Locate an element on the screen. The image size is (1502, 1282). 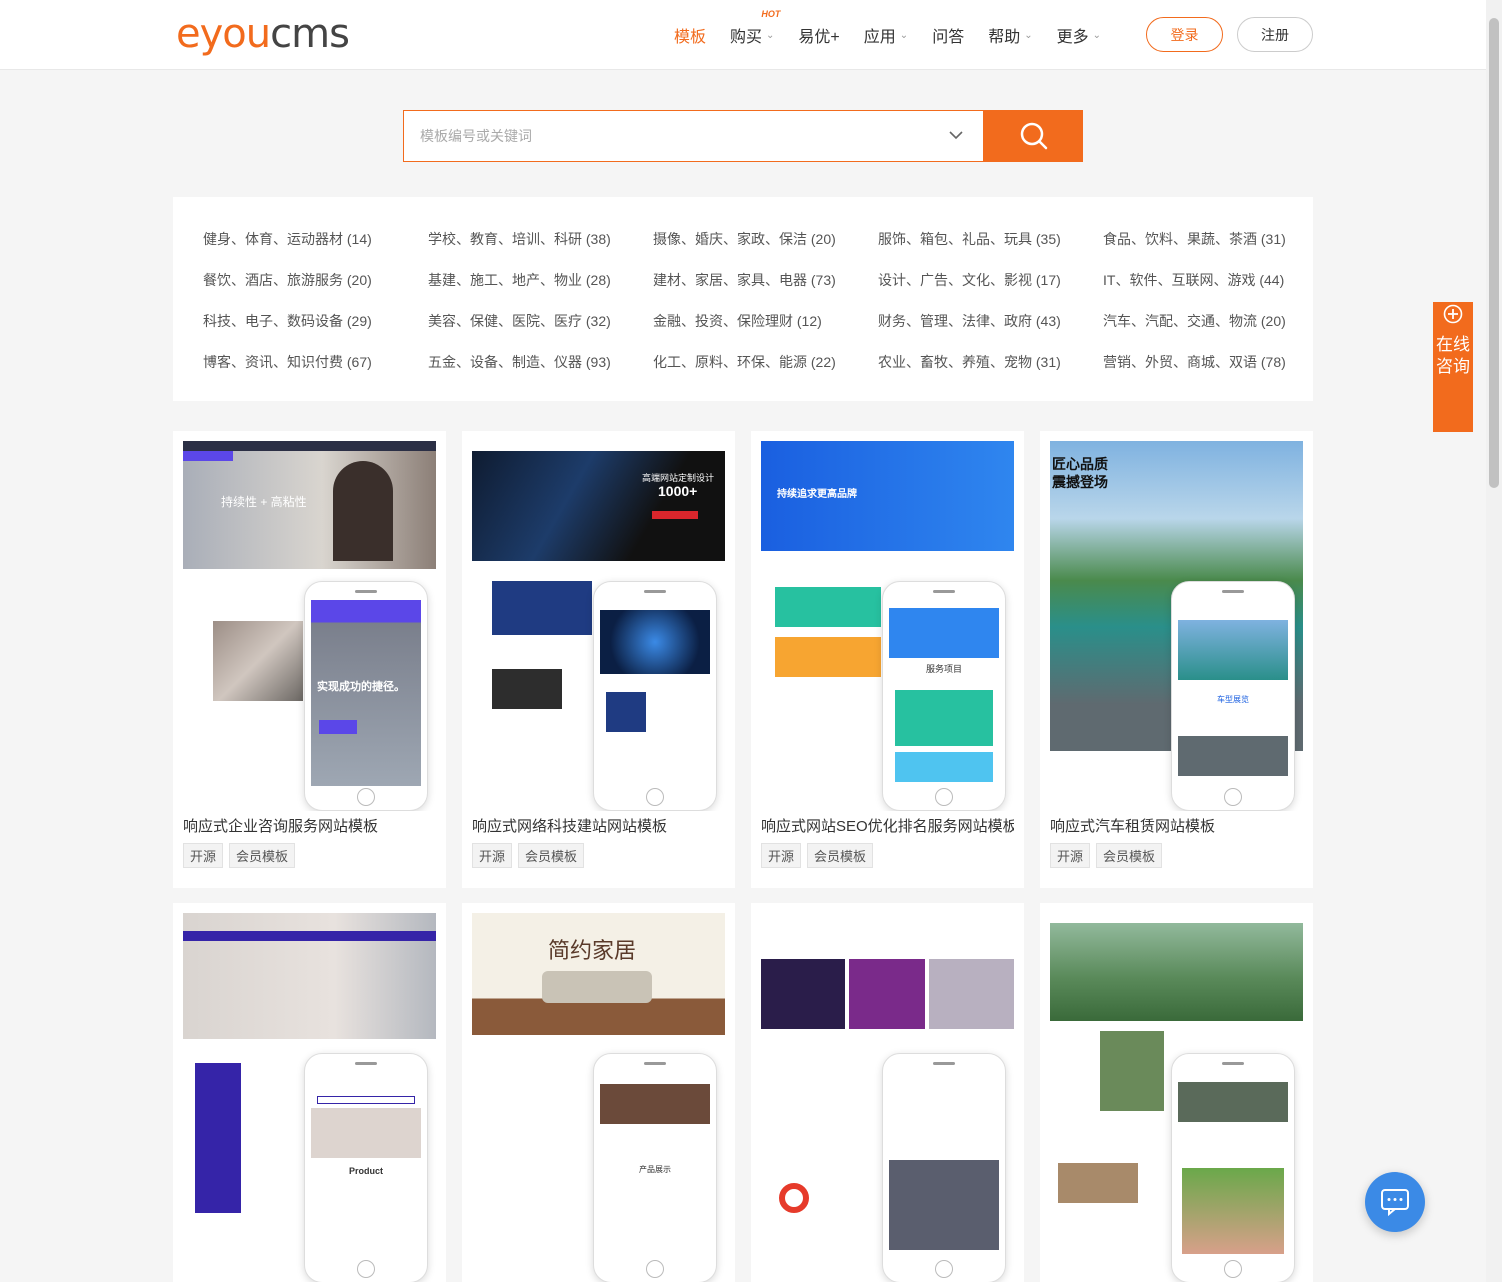
phone-text: 实现成功的捷径。 is located at coordinates (361, 687).